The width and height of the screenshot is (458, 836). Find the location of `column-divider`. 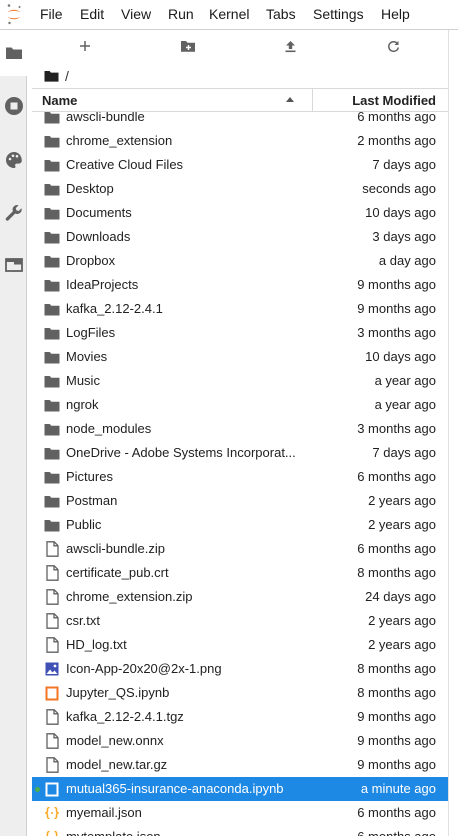

column-divider is located at coordinates (312, 100).